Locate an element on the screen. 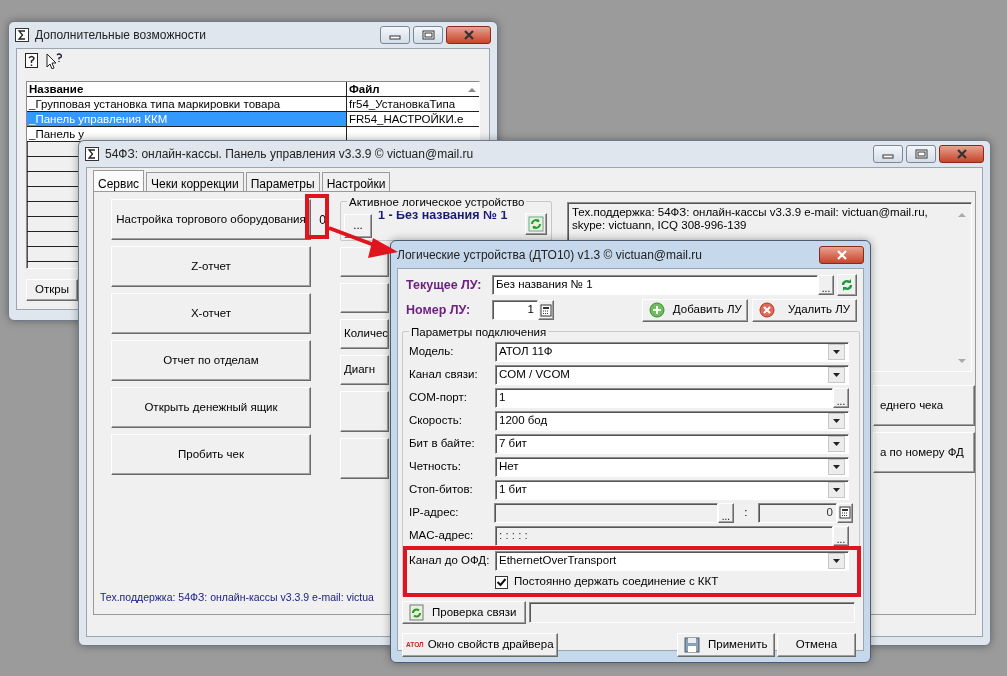 This screenshot has width=1007, height=676. open-button: Откры is located at coordinates (52, 290).